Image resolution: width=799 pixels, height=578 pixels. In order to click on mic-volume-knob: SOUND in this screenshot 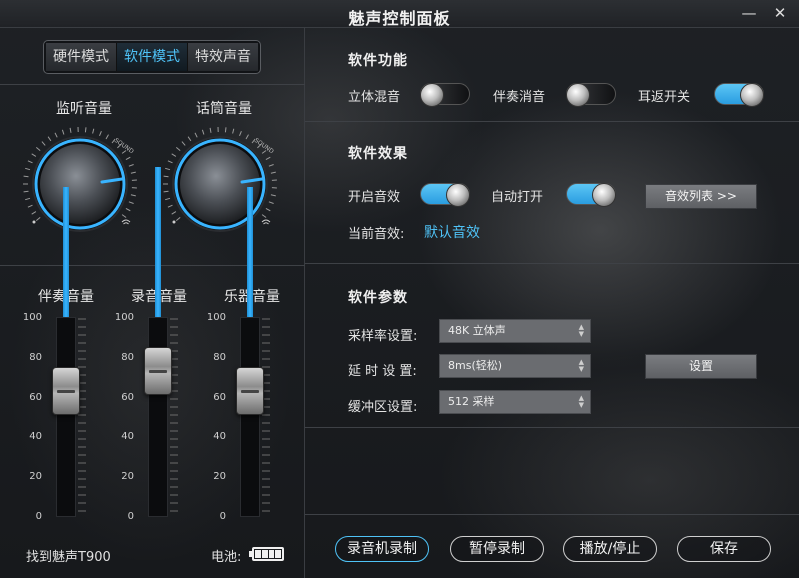, I will do `click(220, 184)`.